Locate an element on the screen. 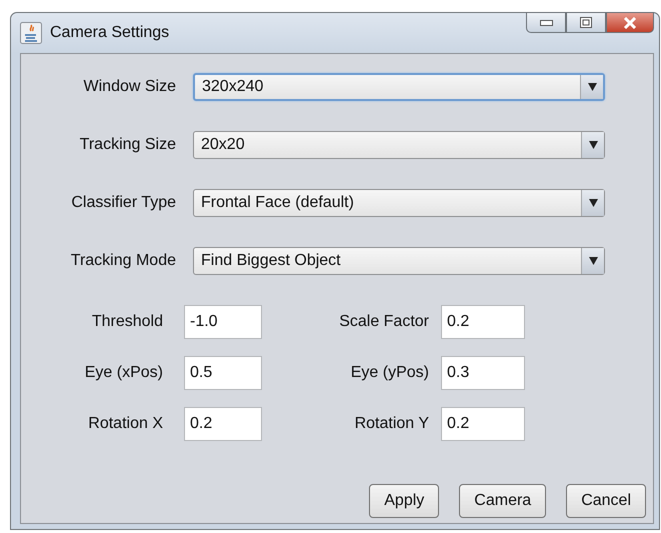  field-label: Eye (xPos) is located at coordinates (123, 373).